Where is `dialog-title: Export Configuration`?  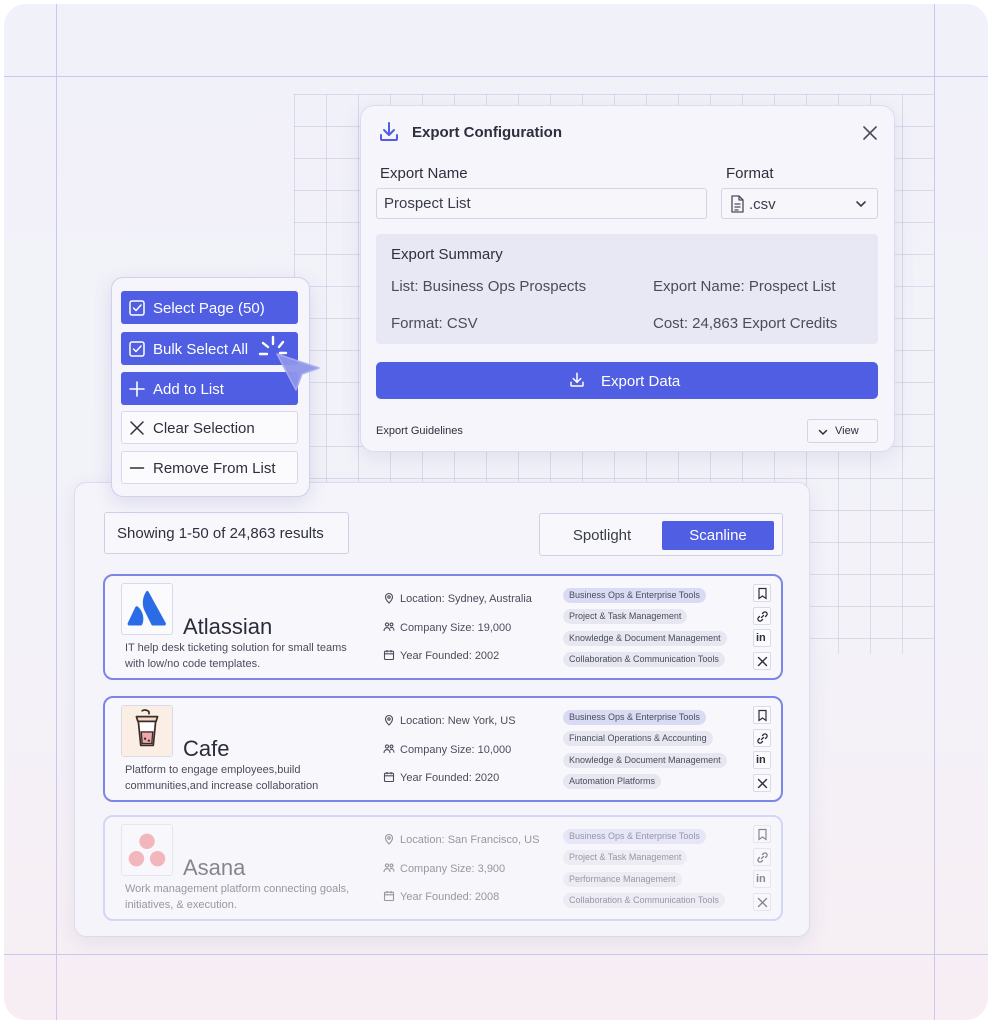
dialog-title: Export Configuration is located at coordinates (487, 132).